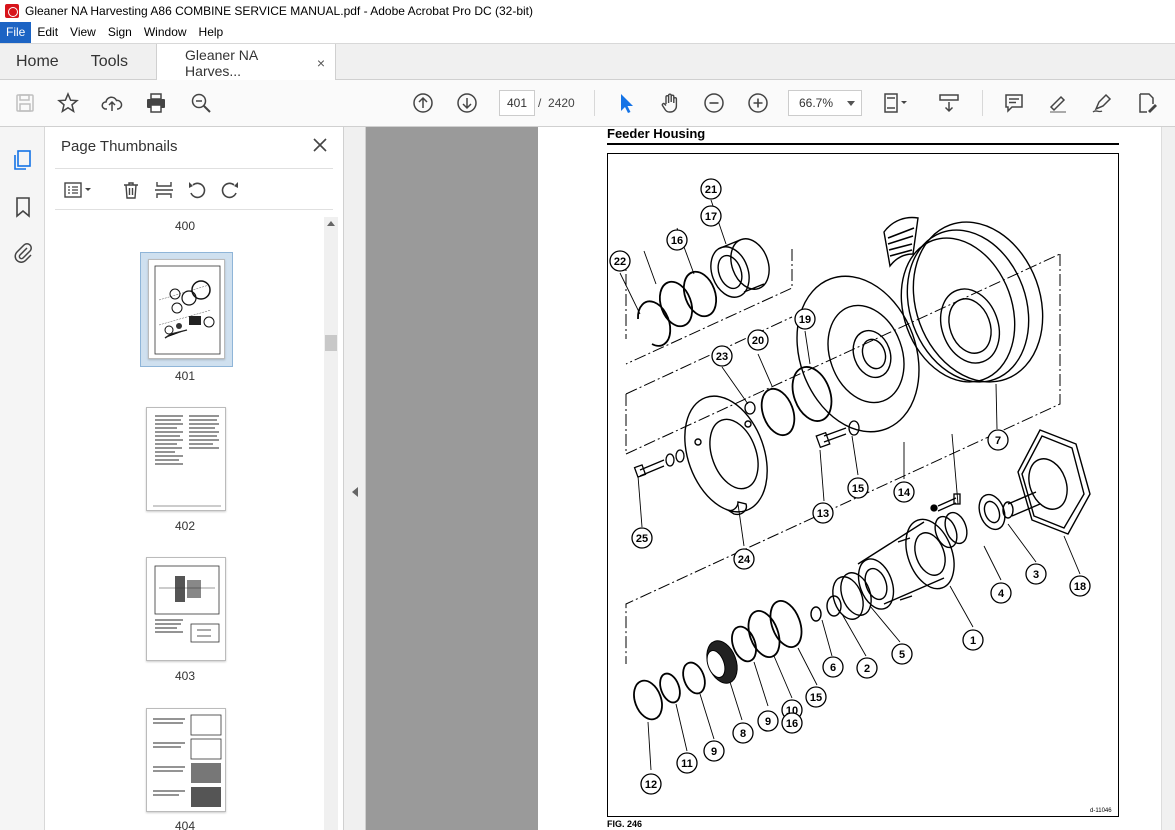 The width and height of the screenshot is (1175, 830). Describe the element at coordinates (744, 559) in the screenshot. I see `callout-24: 24` at that location.